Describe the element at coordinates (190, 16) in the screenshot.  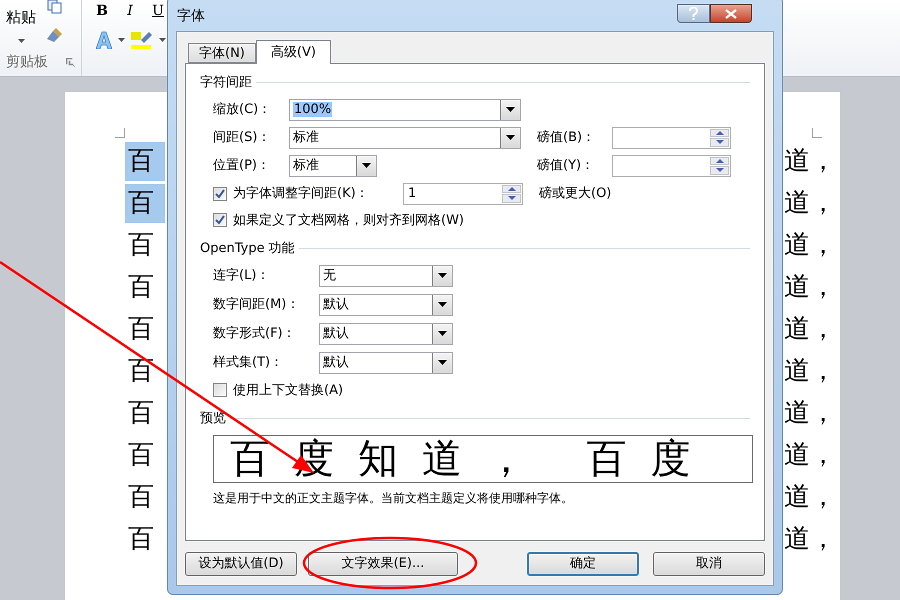
I see `window-title: 字体` at that location.